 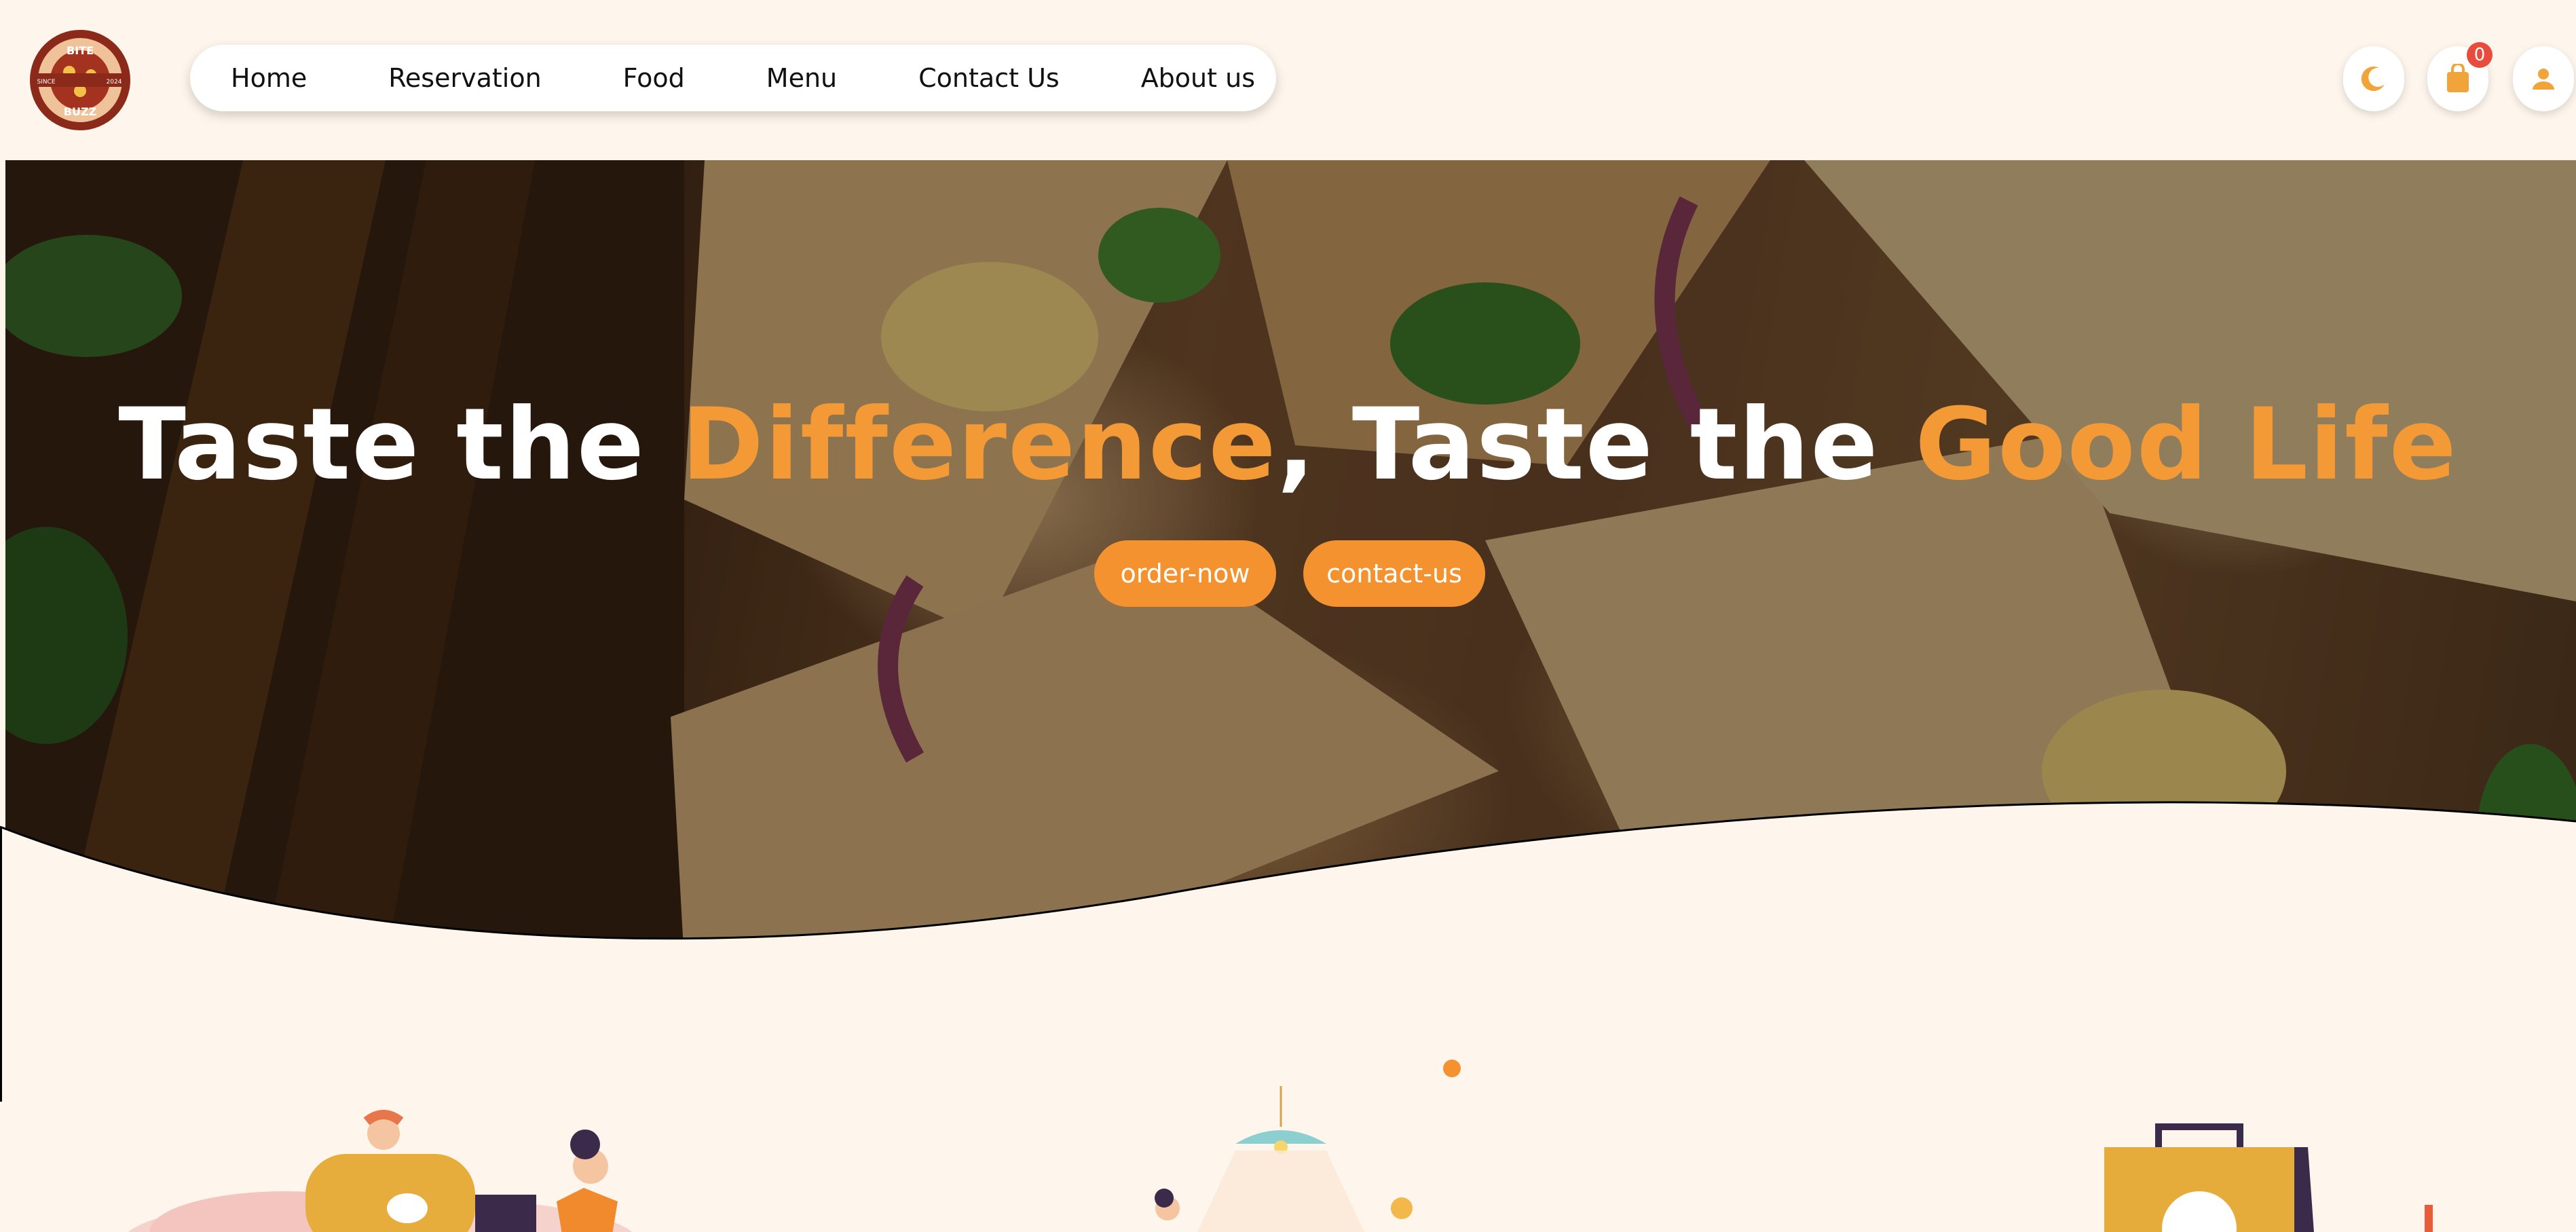 What do you see at coordinates (381, 1171) in the screenshot?
I see `delivery-people-illustration` at bounding box center [381, 1171].